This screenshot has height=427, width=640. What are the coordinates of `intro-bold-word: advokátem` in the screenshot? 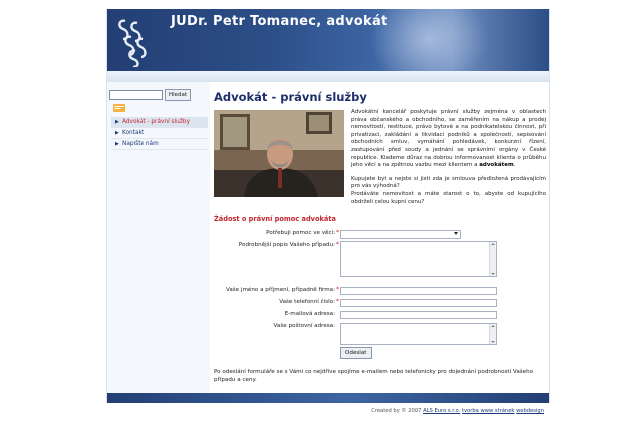 It's located at (496, 165).